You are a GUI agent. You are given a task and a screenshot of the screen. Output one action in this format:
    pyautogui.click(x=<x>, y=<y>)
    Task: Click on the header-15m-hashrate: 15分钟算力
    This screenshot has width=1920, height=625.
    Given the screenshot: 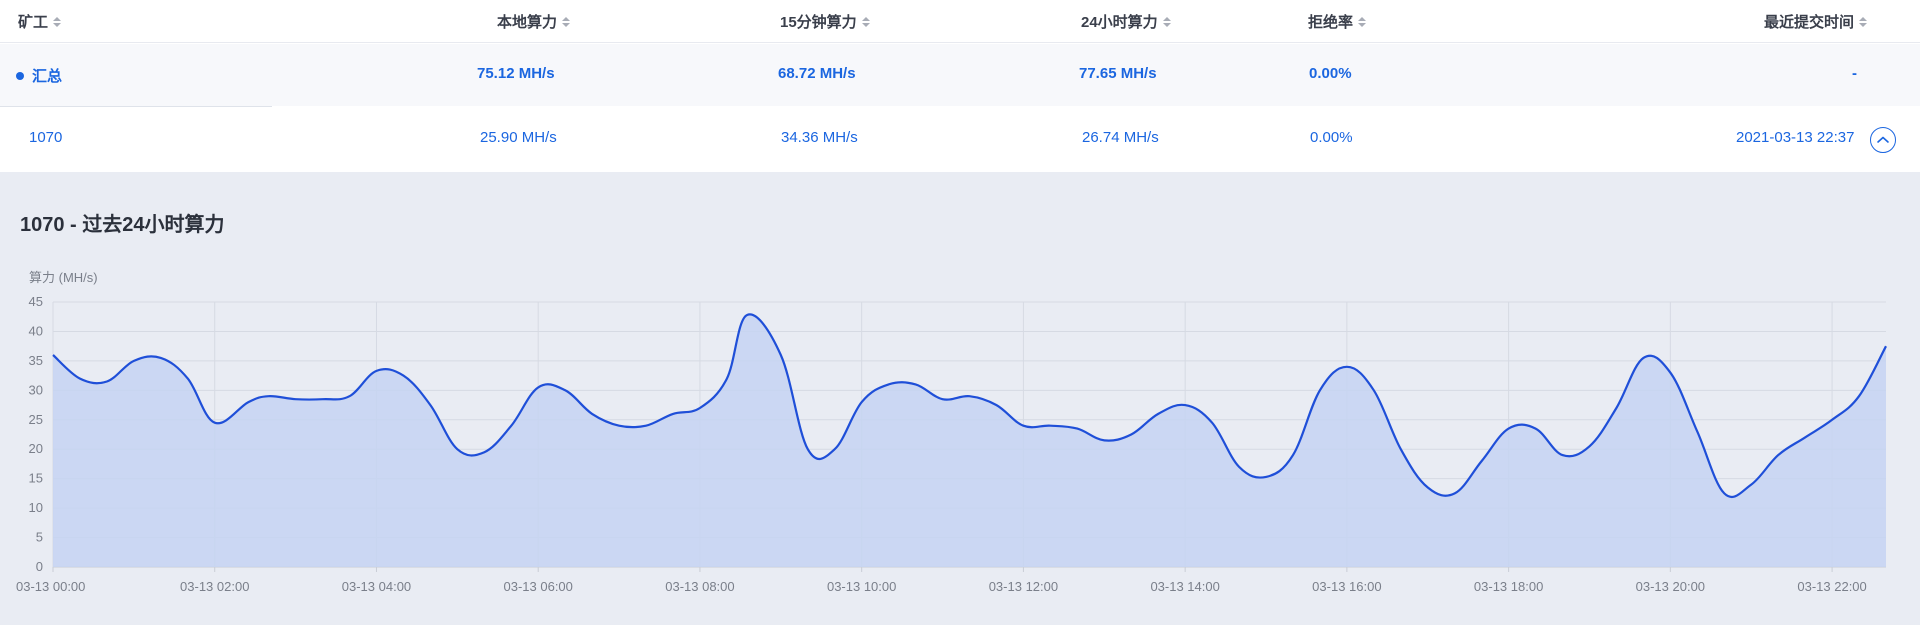 What is the action you would take?
    pyautogui.click(x=825, y=21)
    